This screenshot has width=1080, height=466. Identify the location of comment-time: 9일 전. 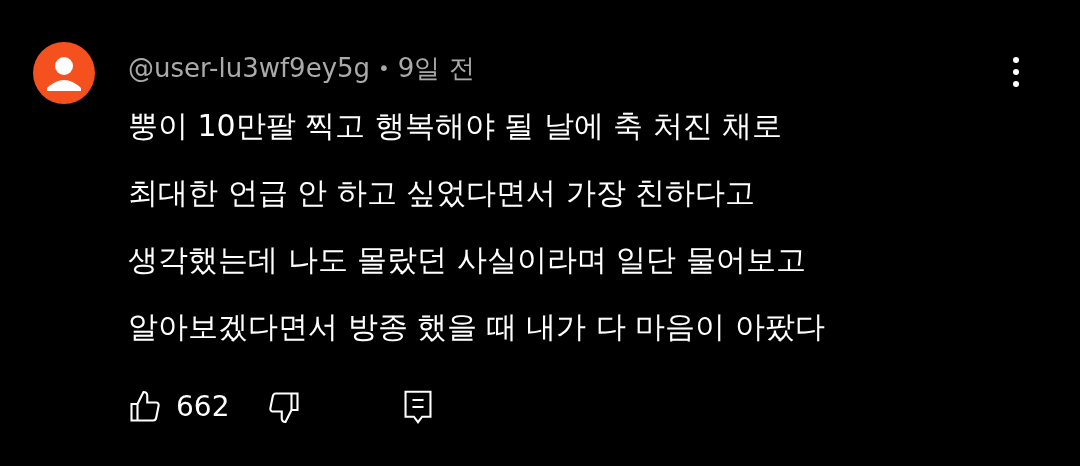
(436, 68).